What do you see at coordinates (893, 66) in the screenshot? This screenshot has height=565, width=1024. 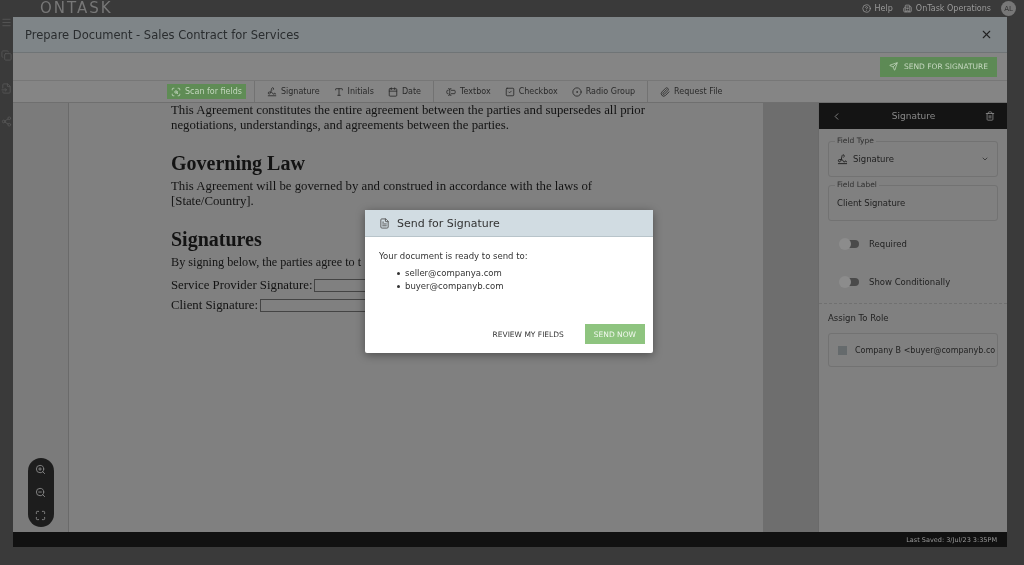 I see `send-icon` at bounding box center [893, 66].